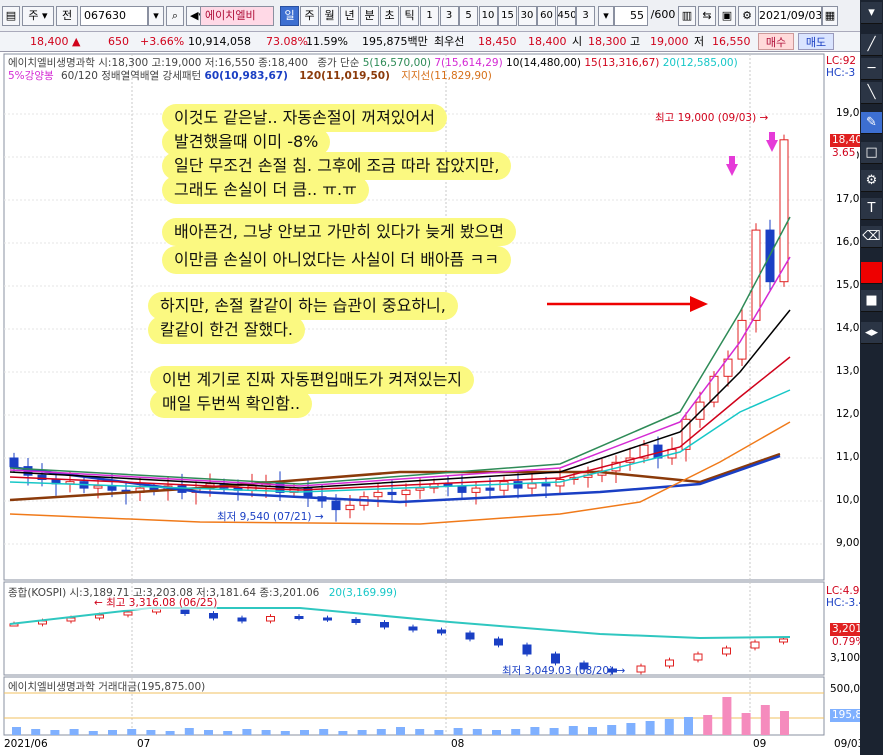 This screenshot has height=755, width=883. I want to click on period-3: 년, so click(349, 16).